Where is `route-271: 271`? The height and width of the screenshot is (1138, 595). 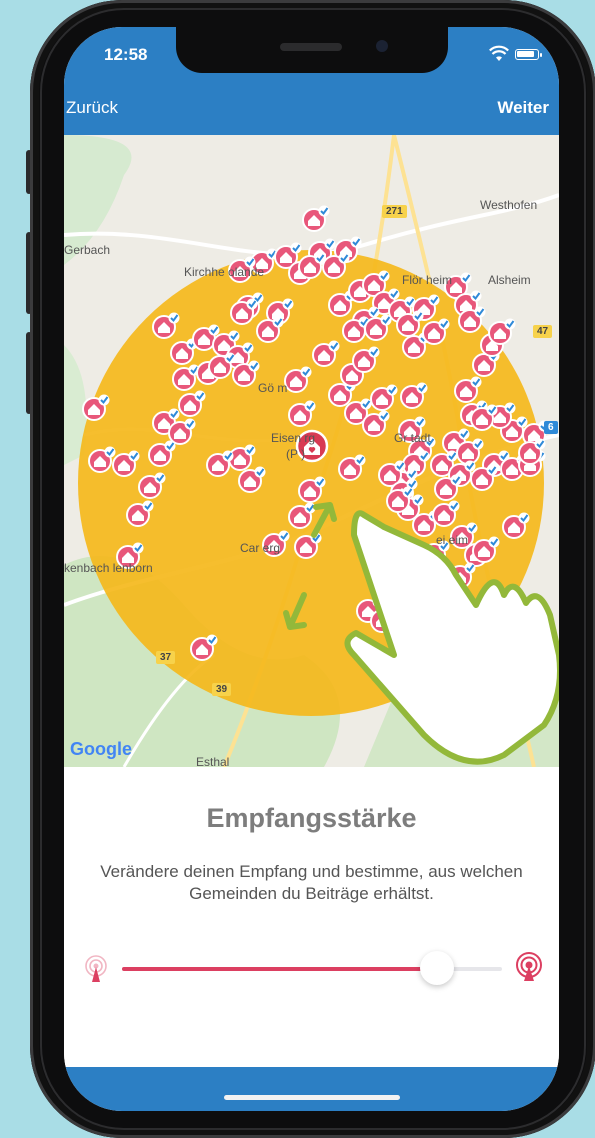
route-271: 271 is located at coordinates (394, 211).